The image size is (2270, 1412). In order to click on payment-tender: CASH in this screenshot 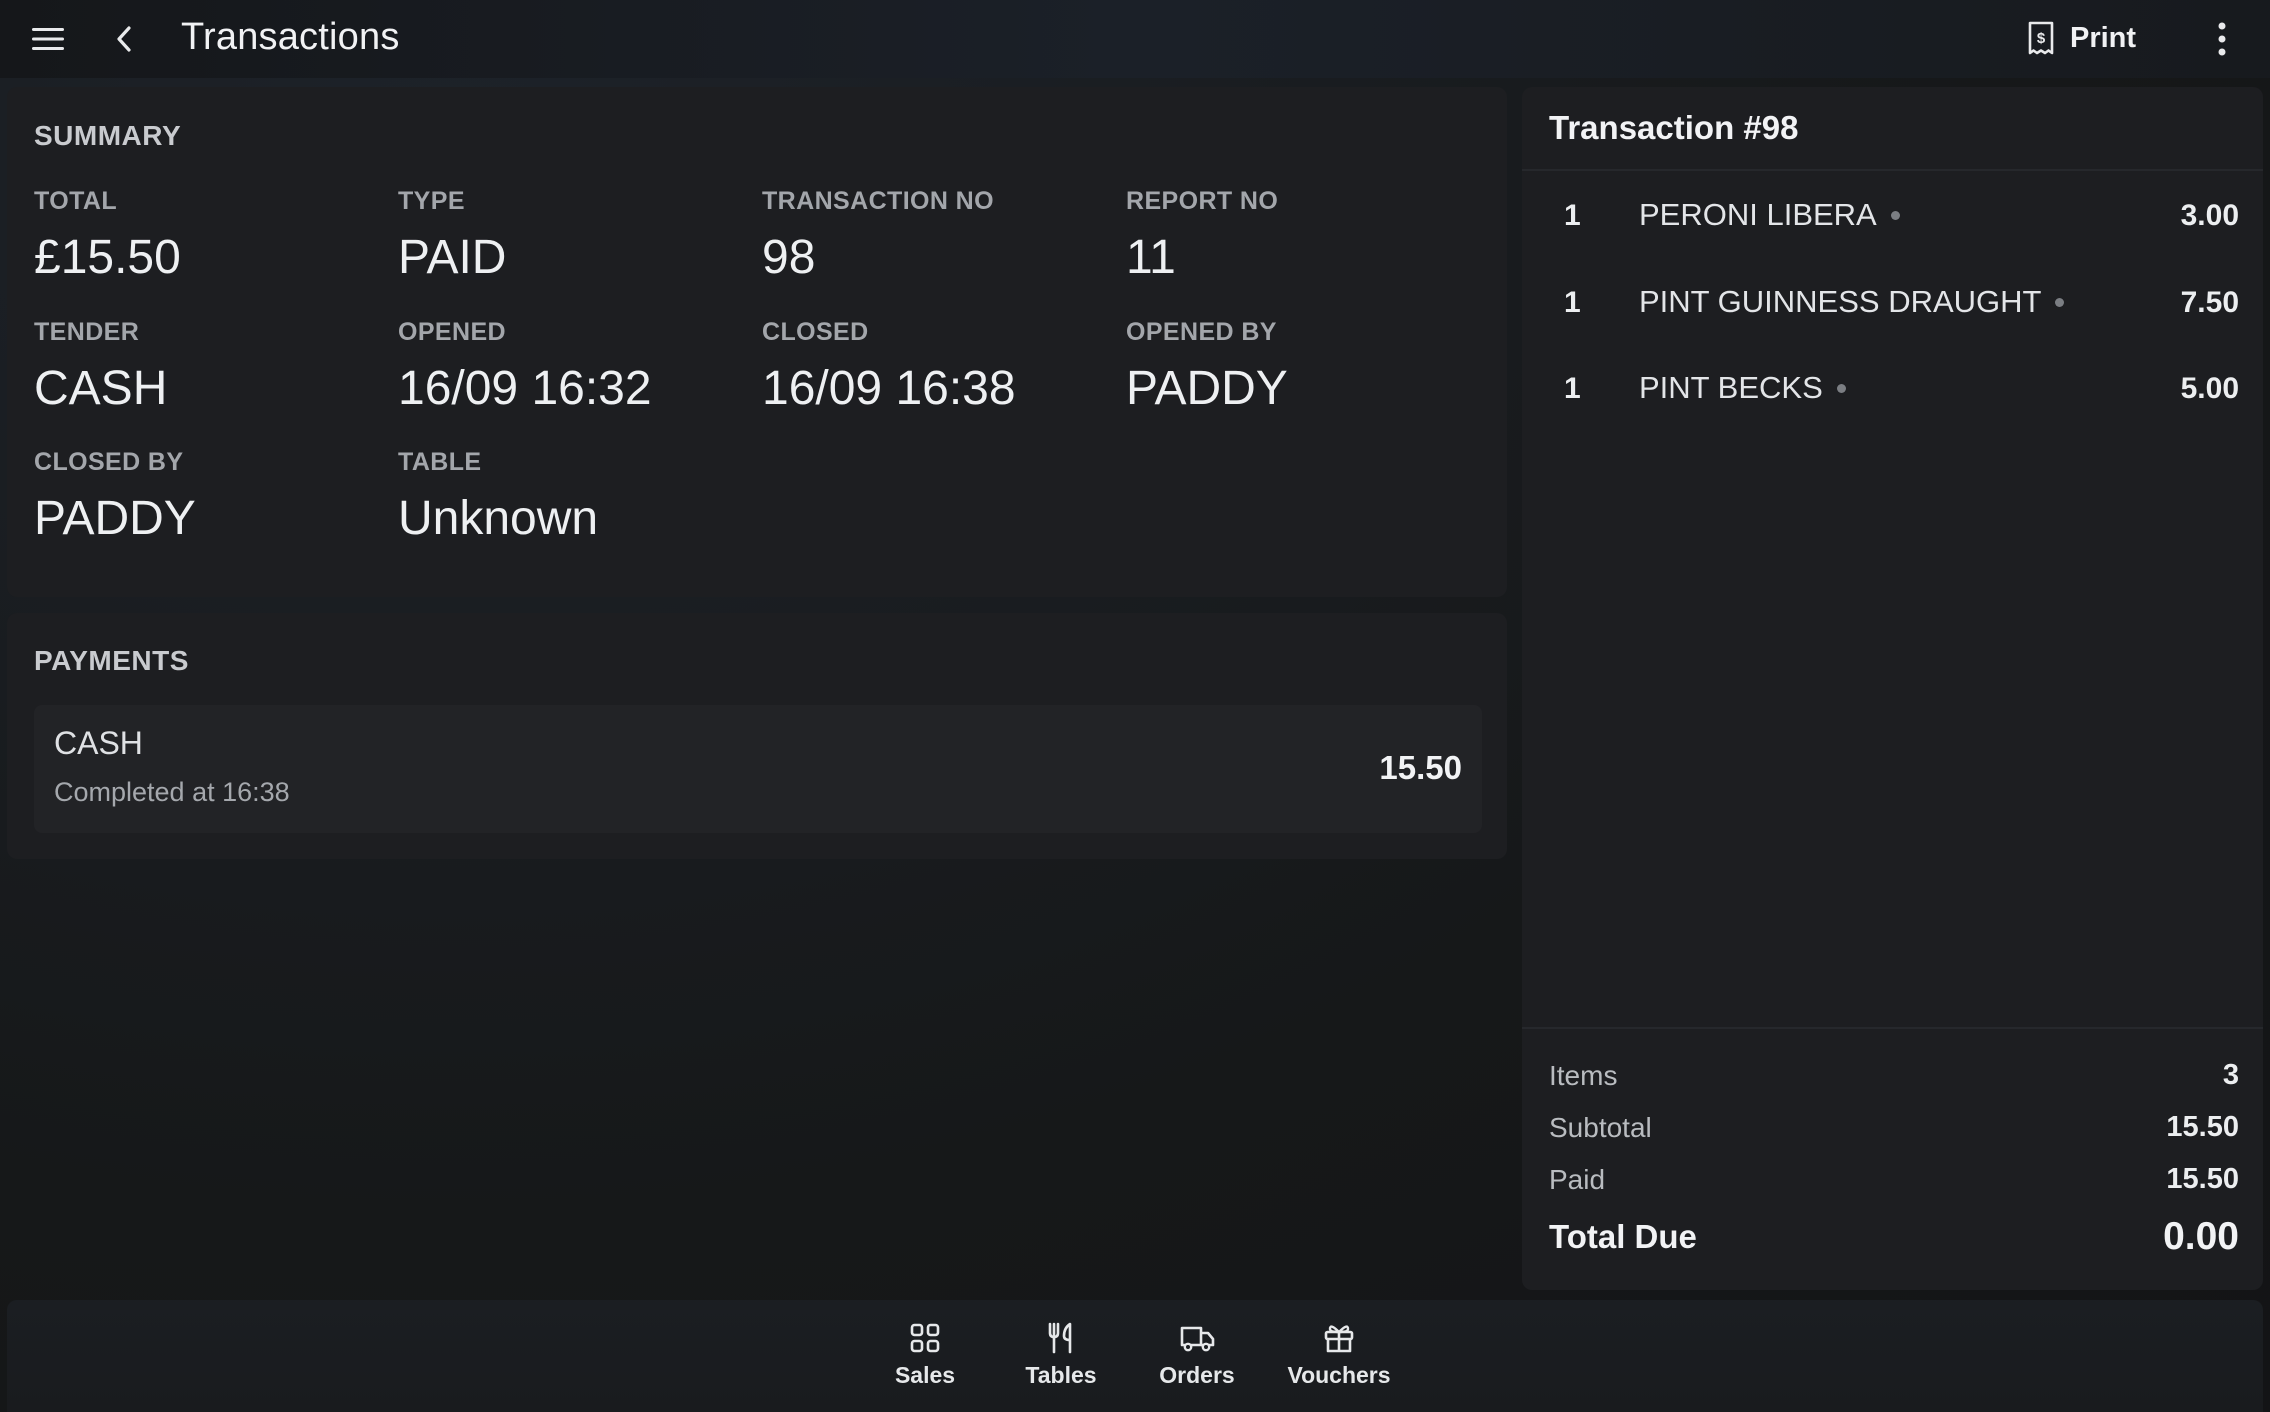, I will do `click(98, 743)`.